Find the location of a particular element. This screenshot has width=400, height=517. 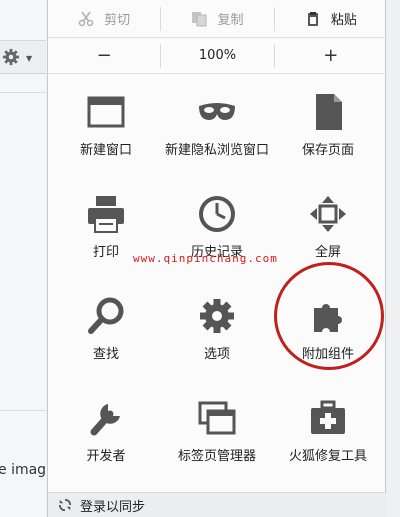

printer-icon is located at coordinates (106, 214).